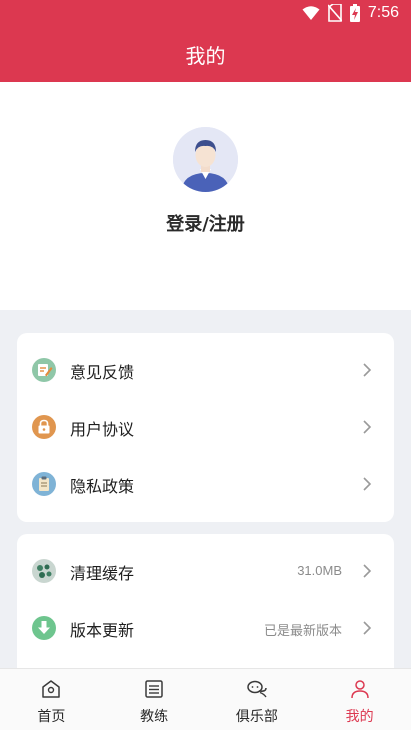  I want to click on default-avatar-icon, so click(205, 159).